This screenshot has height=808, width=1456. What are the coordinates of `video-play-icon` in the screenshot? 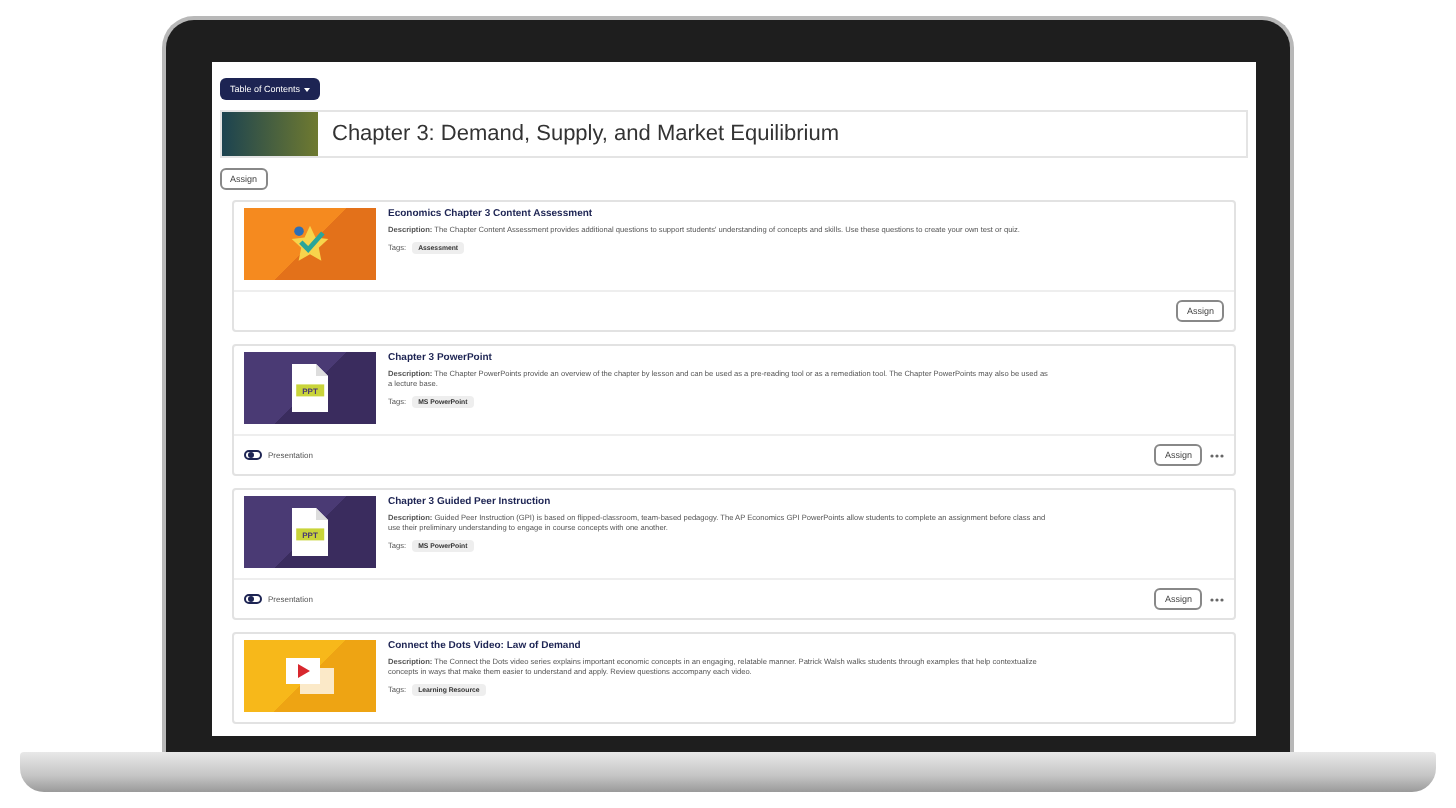 It's located at (310, 676).